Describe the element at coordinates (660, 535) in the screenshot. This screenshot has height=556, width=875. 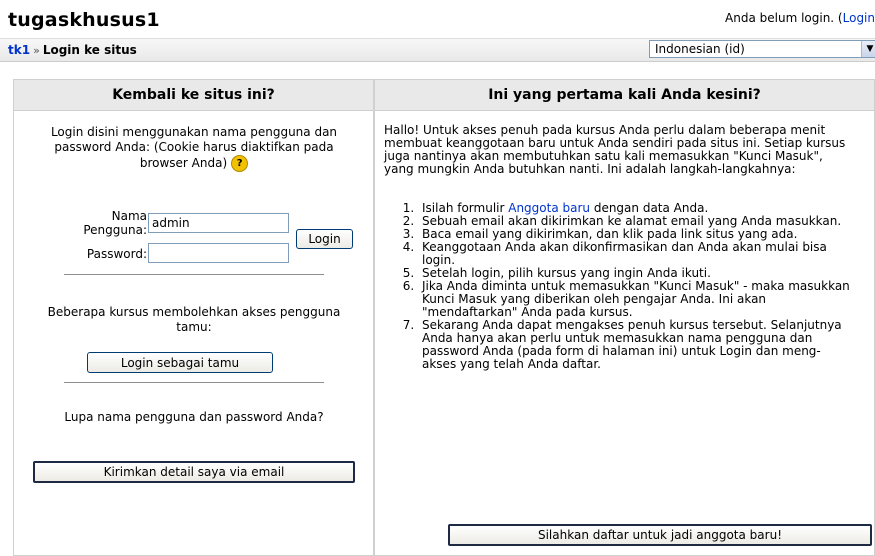
I see `signup-button: Silahkan daftar untuk jadi anggota baru!` at that location.